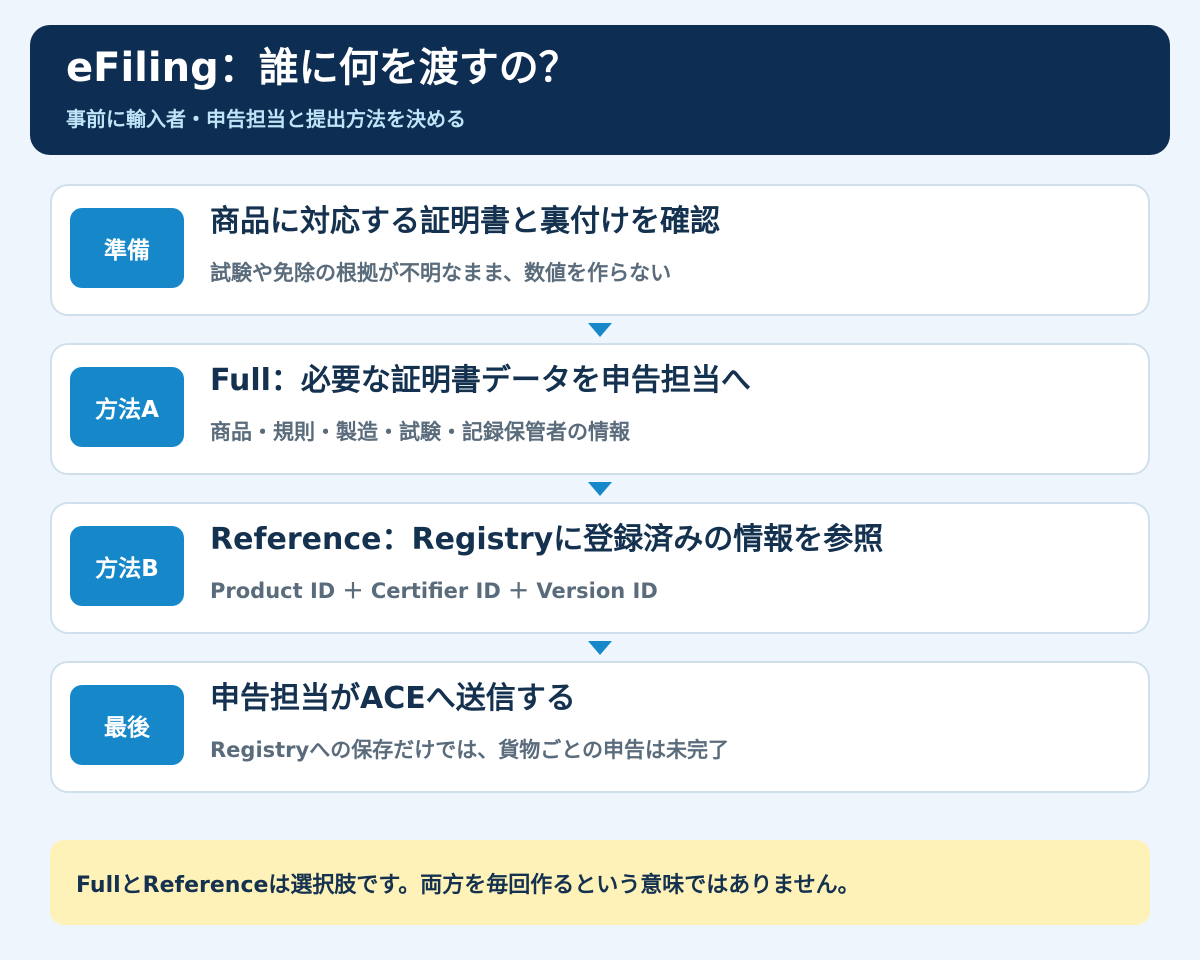  What do you see at coordinates (266, 119) in the screenshot?
I see `page-subtitle: 事前に輸入者・申告担当と提出方法を決める` at bounding box center [266, 119].